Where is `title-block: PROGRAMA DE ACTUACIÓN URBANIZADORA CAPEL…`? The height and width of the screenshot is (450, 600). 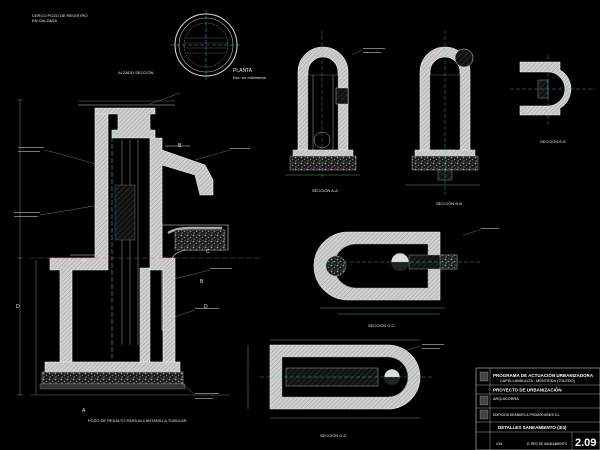 title-block: PROGRAMA DE ACTUACIÓN URBANIZADORA CAPEL… is located at coordinates (537, 408).